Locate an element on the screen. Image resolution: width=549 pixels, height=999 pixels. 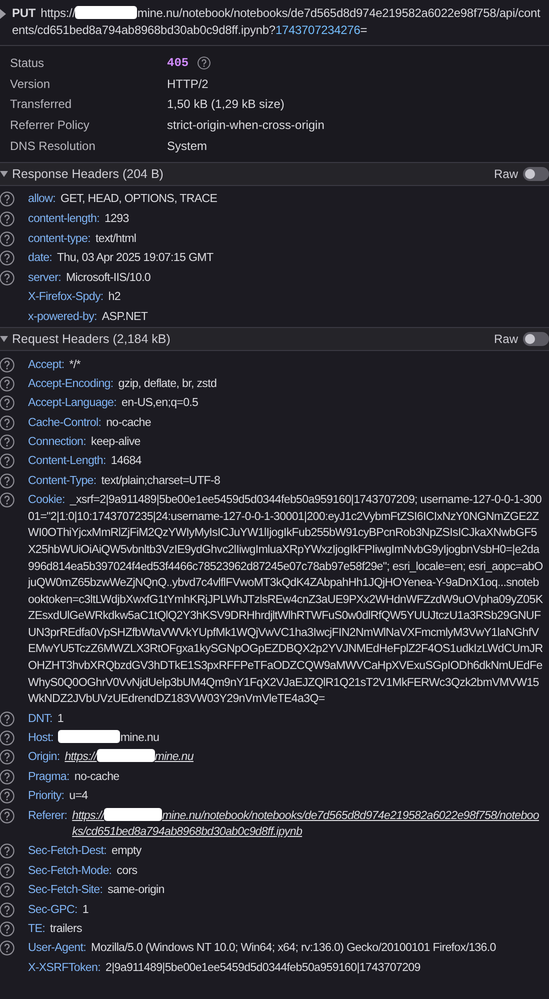
header-line: TE: trailers is located at coordinates (55, 928).